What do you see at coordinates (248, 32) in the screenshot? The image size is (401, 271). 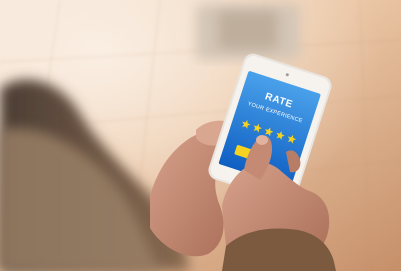 I see `background-object` at bounding box center [248, 32].